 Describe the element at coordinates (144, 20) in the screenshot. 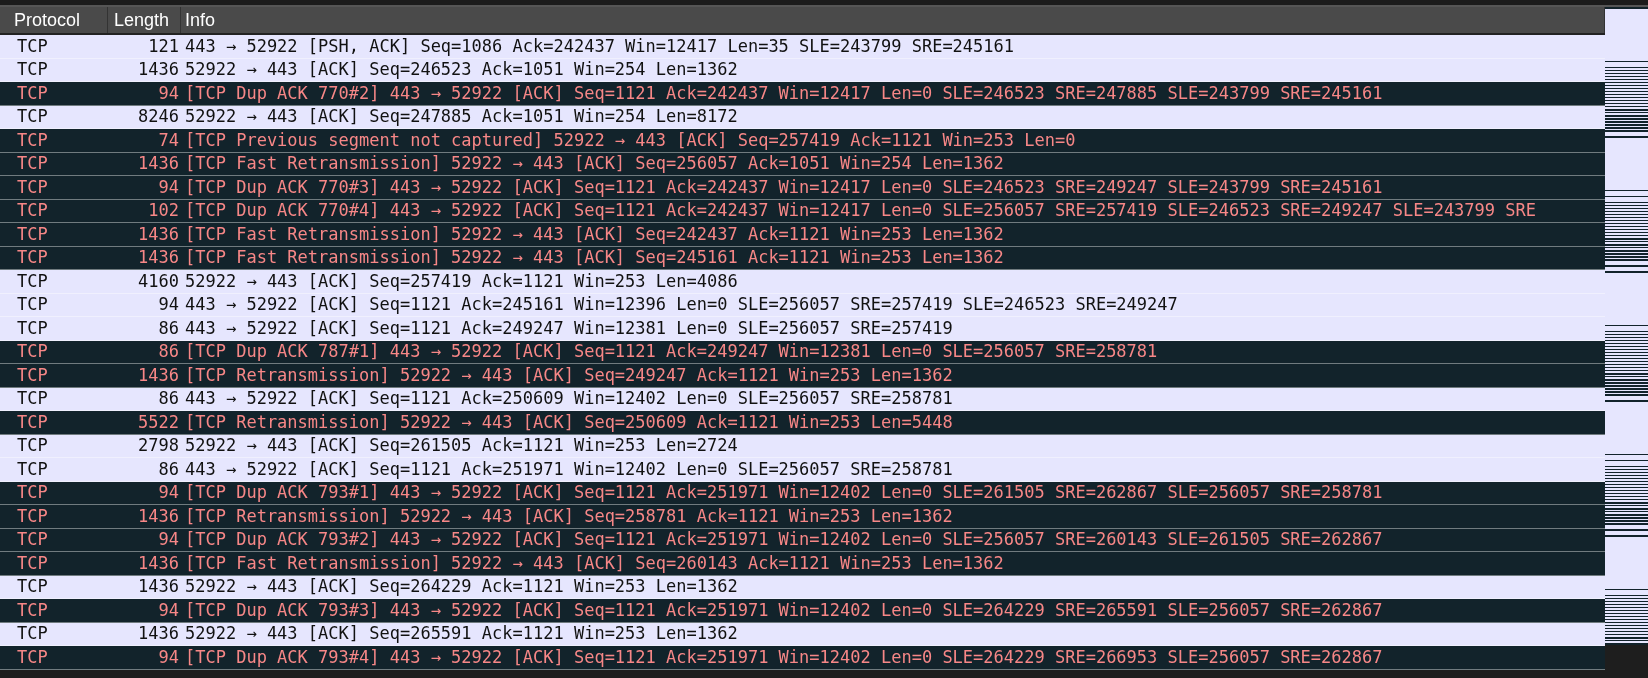

I see `column-header: Length` at that location.